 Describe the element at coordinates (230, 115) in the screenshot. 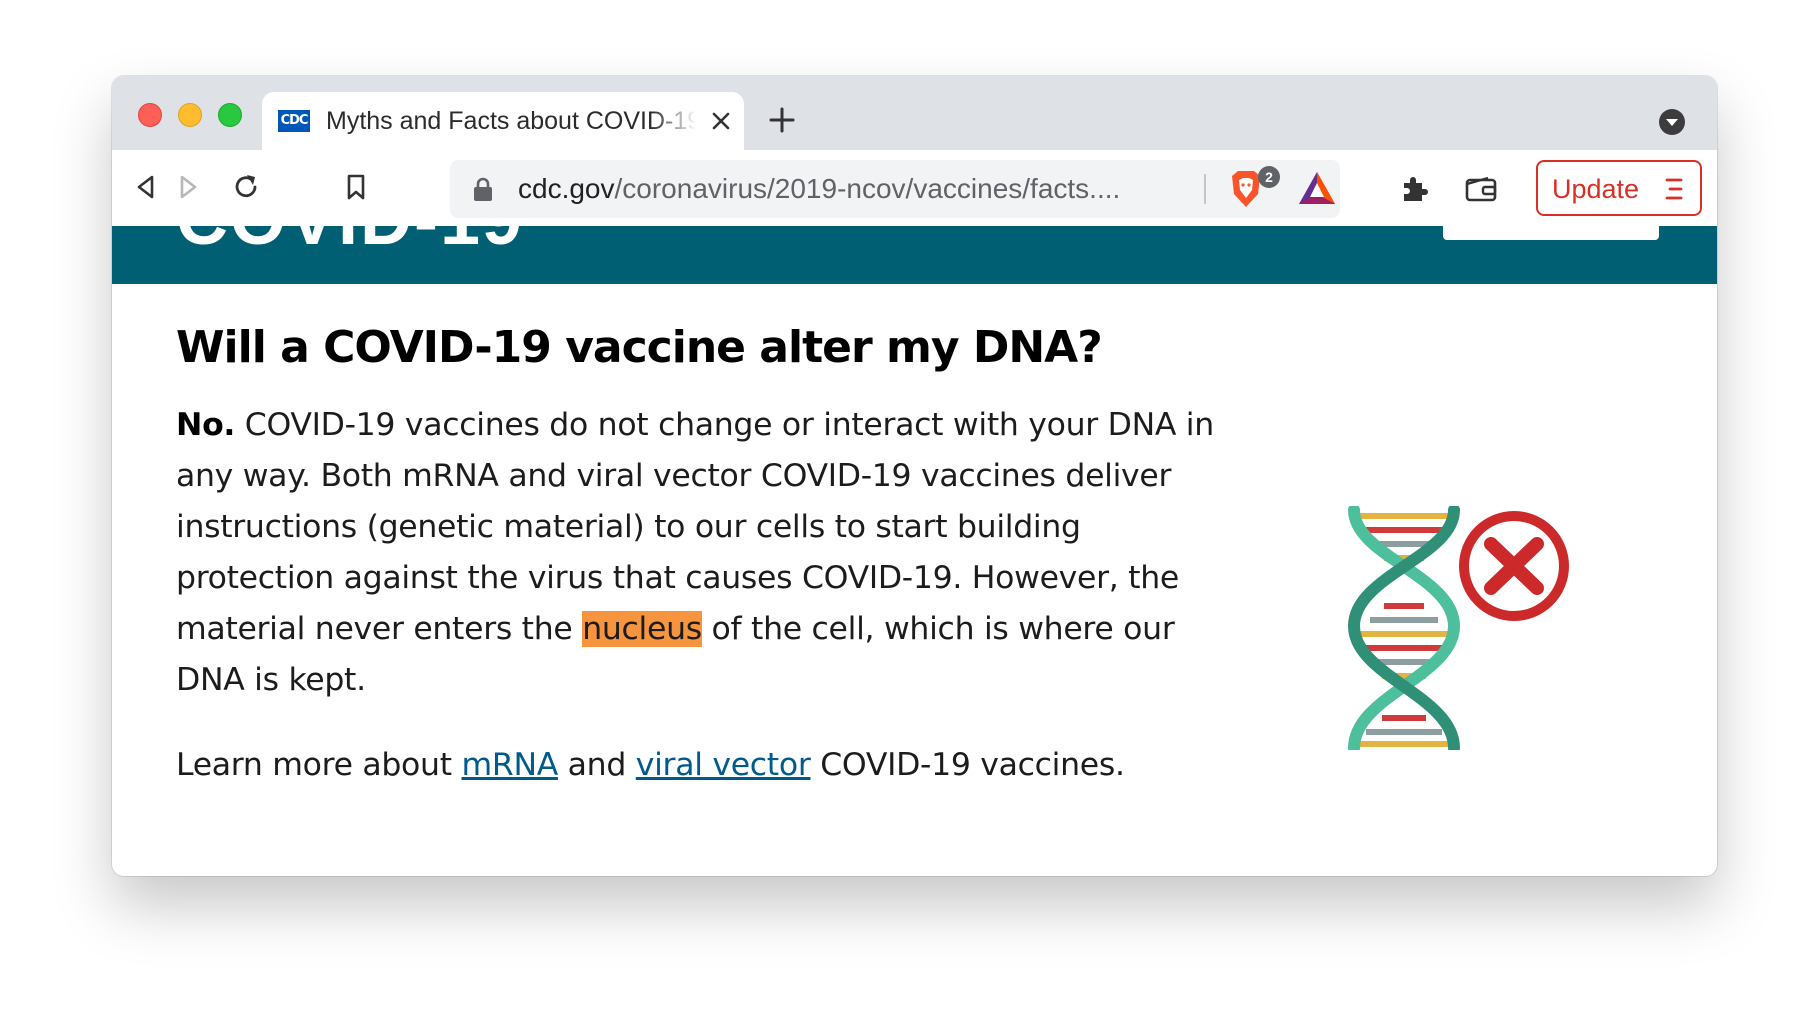

I see `maximize-window-button` at that location.